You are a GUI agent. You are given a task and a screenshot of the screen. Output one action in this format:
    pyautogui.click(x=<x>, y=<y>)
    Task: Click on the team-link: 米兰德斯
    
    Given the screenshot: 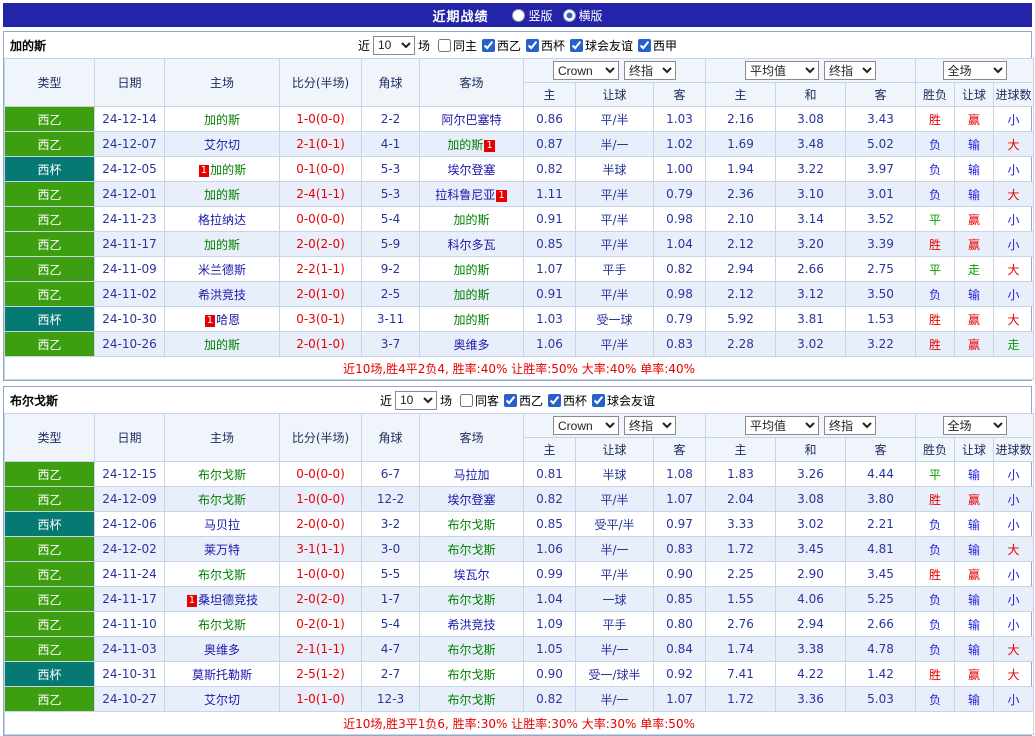 What is the action you would take?
    pyautogui.click(x=222, y=270)
    